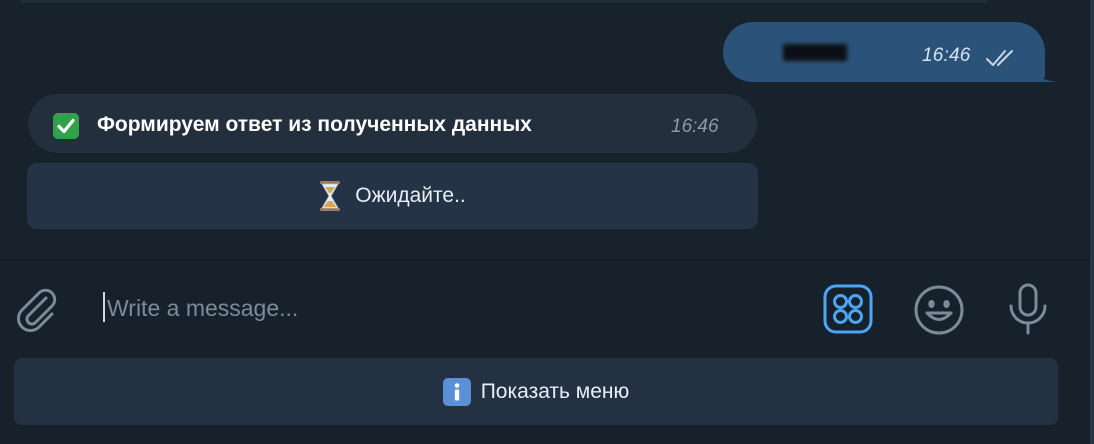  Describe the element at coordinates (410, 195) in the screenshot. I see `inline-wait-button-label: Ожидайте..` at that location.